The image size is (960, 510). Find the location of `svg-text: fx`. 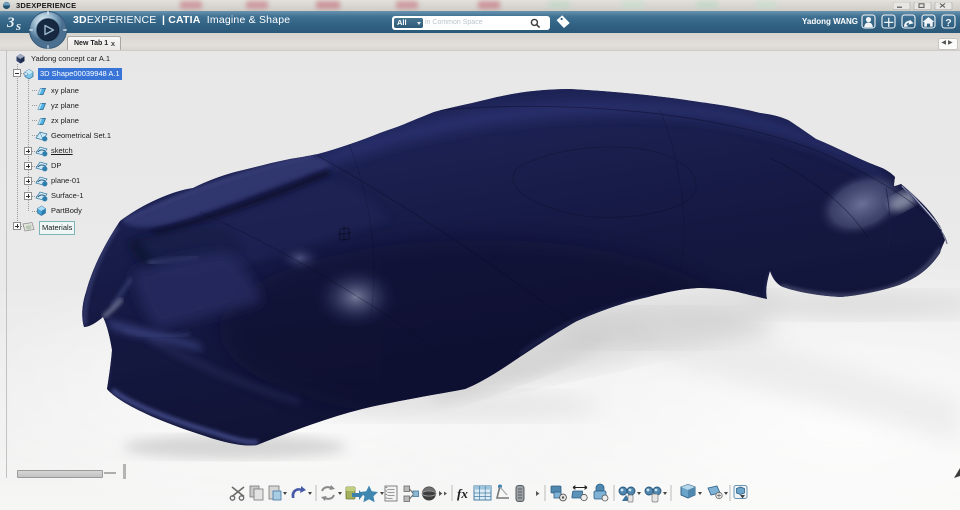

svg-text: fx is located at coordinates (462, 493).